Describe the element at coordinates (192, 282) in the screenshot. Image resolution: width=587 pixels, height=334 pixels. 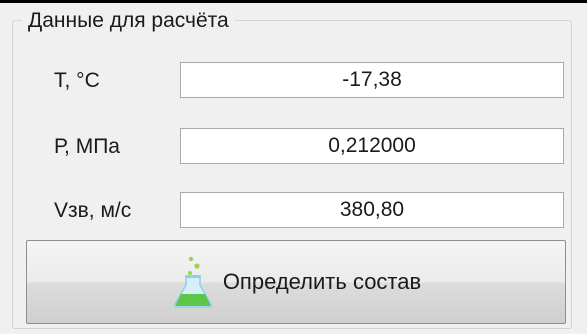
I see `flask-icon` at that location.